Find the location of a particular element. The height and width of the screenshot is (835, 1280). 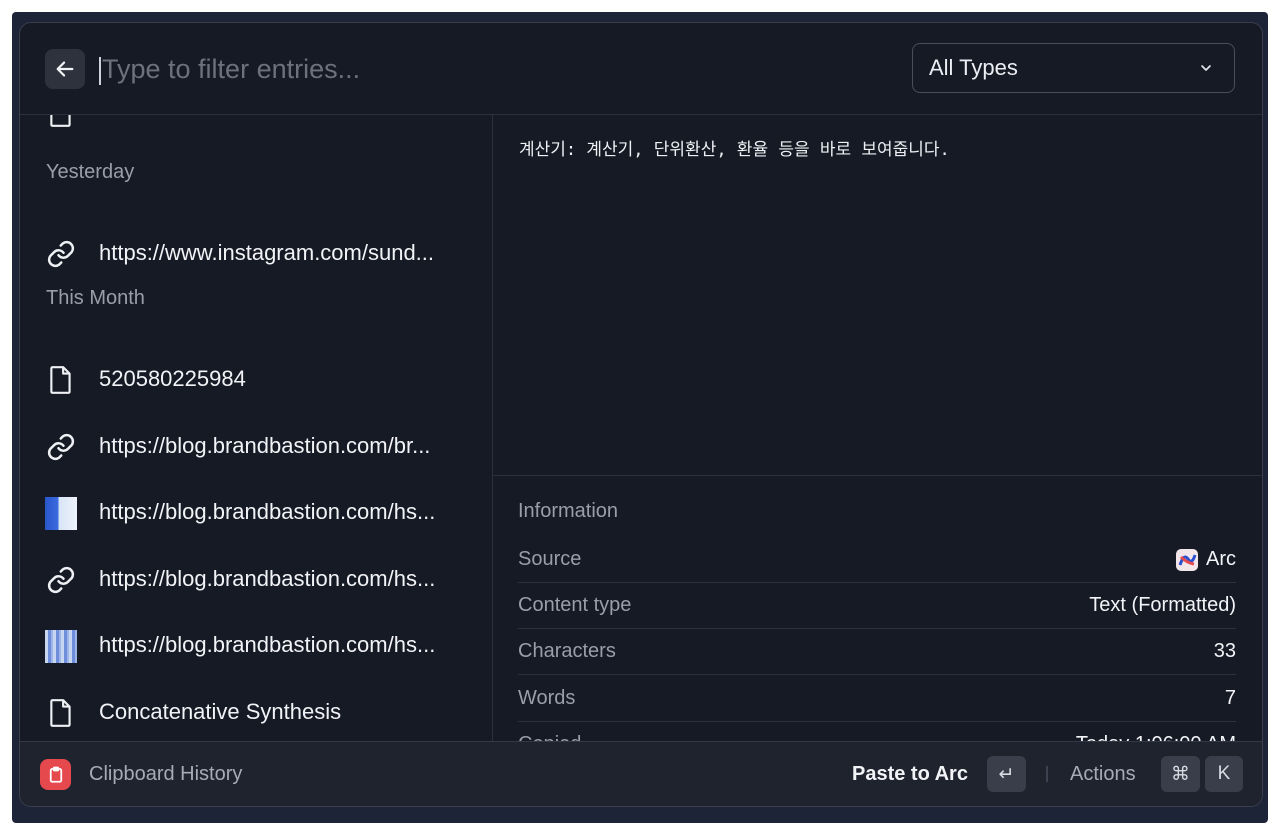

footer-divider is located at coordinates (1047, 774).